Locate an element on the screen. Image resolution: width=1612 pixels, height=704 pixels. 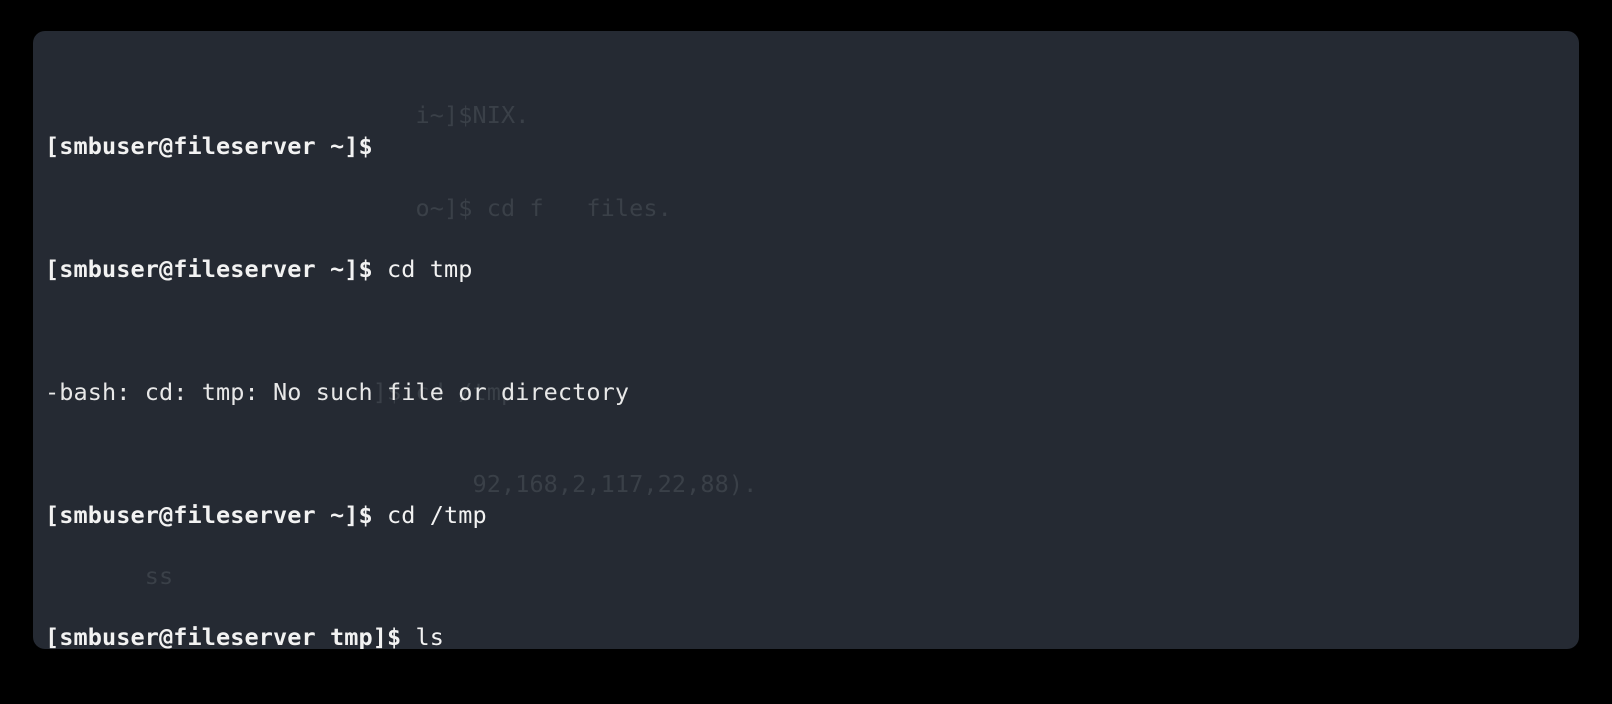
shell-prompt: [smbuser@fileserver tmp]$ is located at coordinates (230, 636).